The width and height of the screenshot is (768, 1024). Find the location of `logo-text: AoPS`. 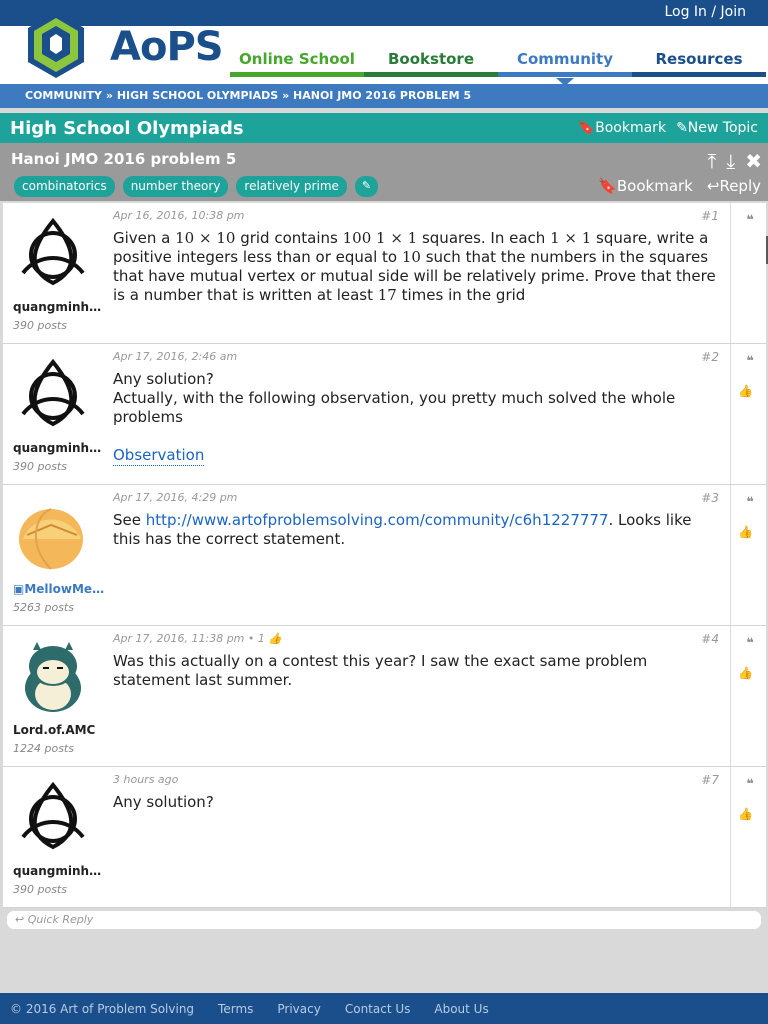

logo-text: AoPS is located at coordinates (167, 47).